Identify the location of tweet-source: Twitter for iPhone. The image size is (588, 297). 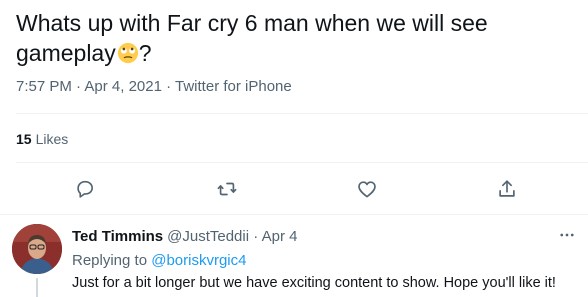
(233, 86).